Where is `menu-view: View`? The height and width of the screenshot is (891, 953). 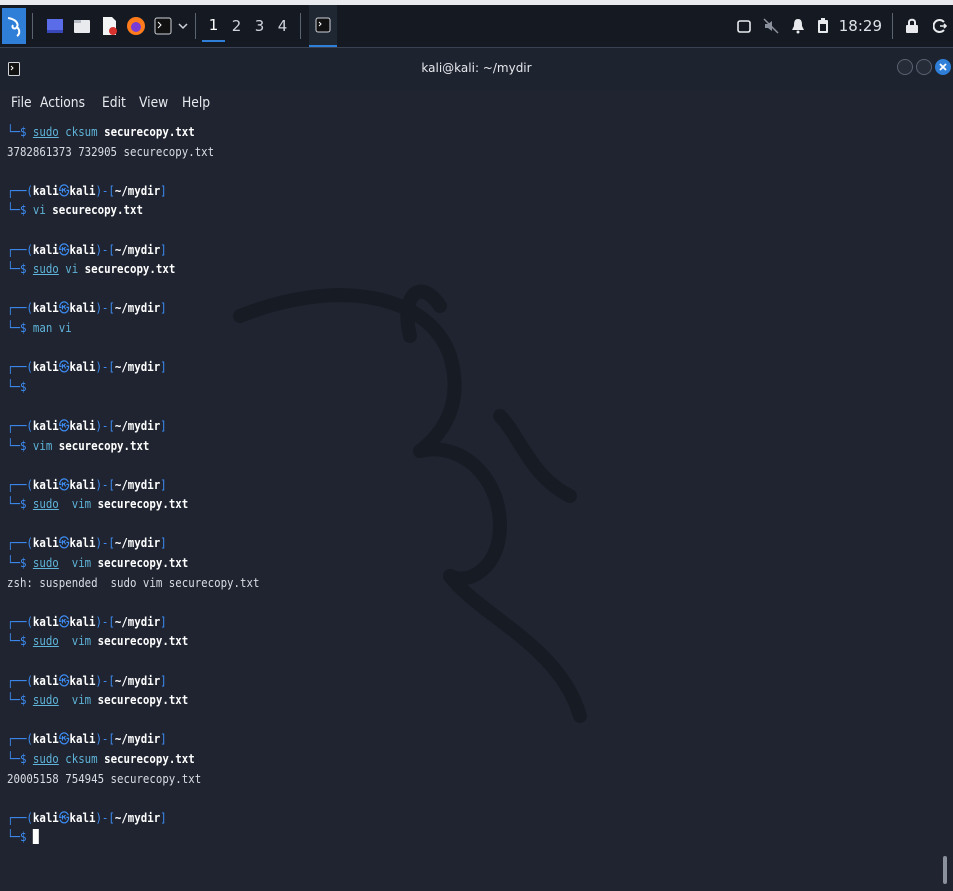
menu-view: View is located at coordinates (153, 103).